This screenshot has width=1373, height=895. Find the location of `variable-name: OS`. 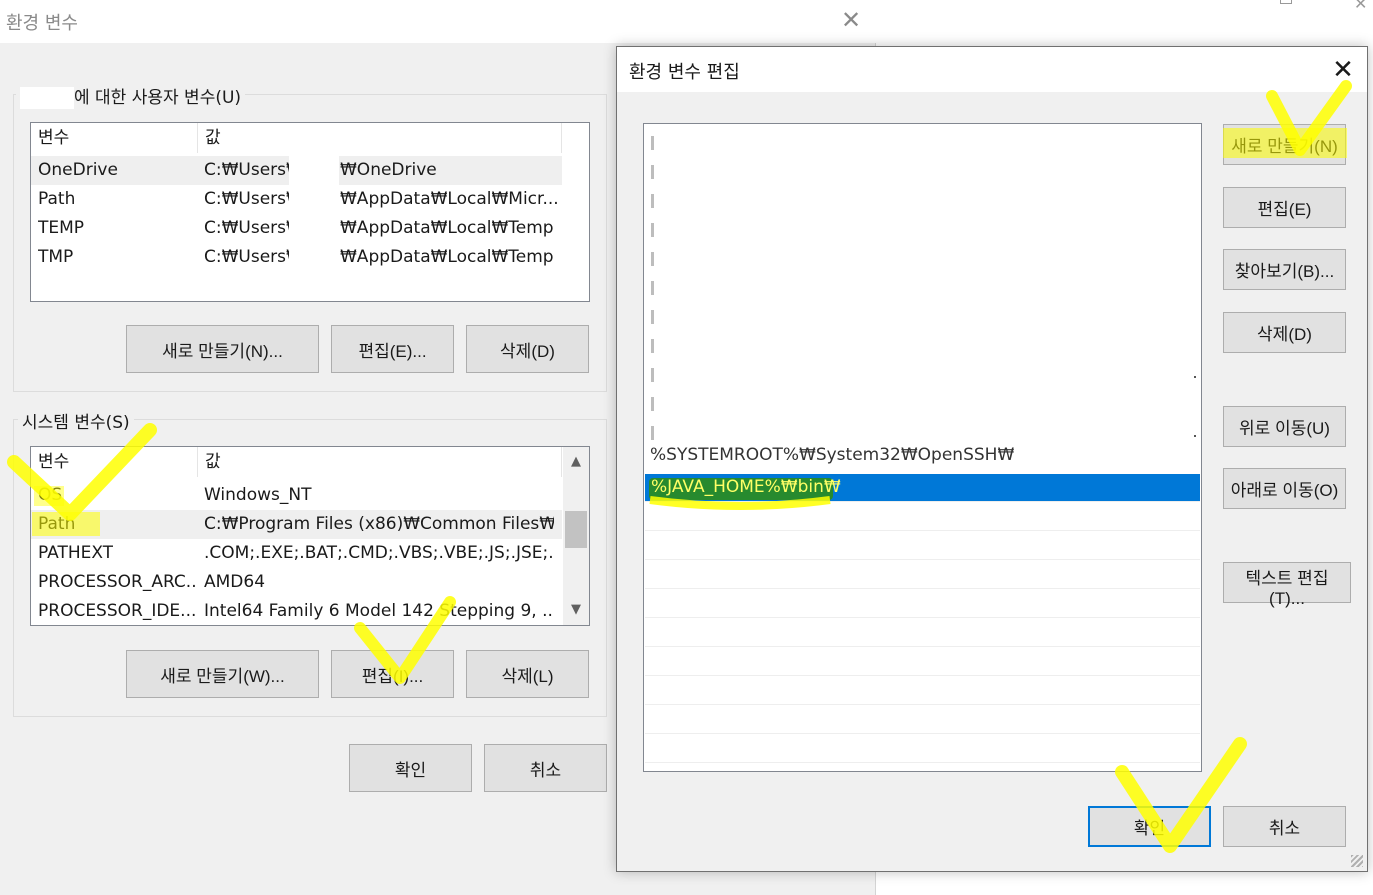

variable-name: OS is located at coordinates (50, 495).